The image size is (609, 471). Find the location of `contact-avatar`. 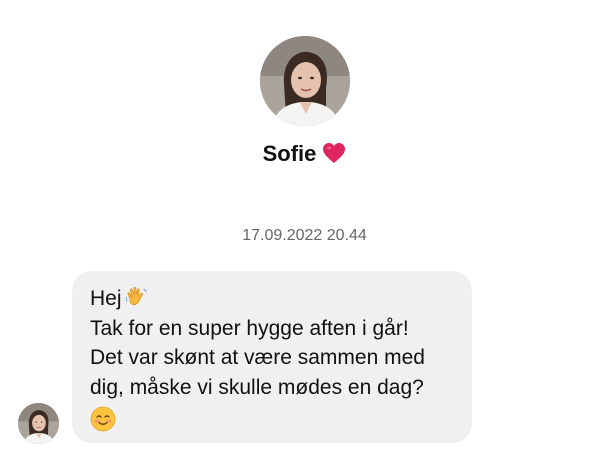

contact-avatar is located at coordinates (305, 81).